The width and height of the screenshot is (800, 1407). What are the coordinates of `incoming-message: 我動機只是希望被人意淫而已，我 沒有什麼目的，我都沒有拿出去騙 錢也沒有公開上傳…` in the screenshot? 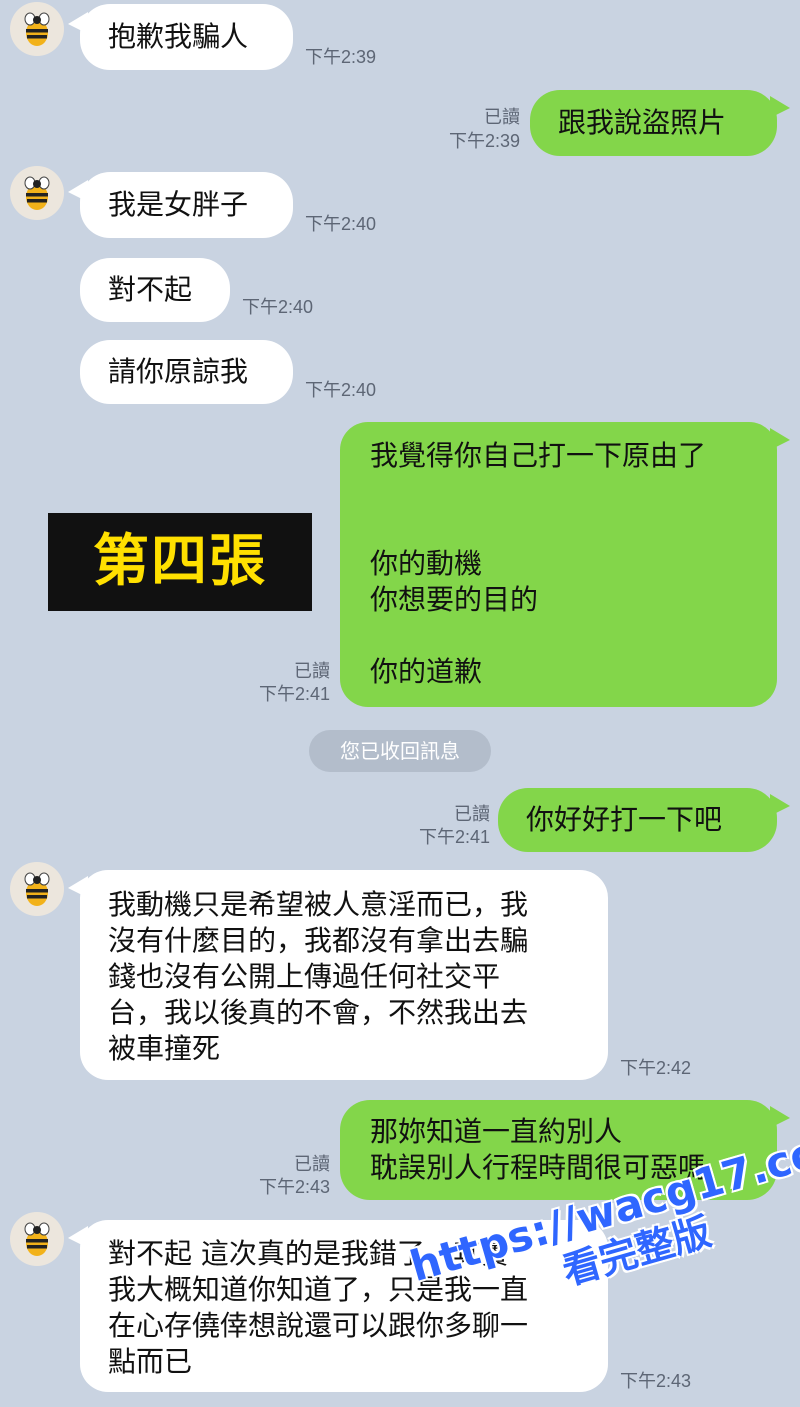 It's located at (344, 975).